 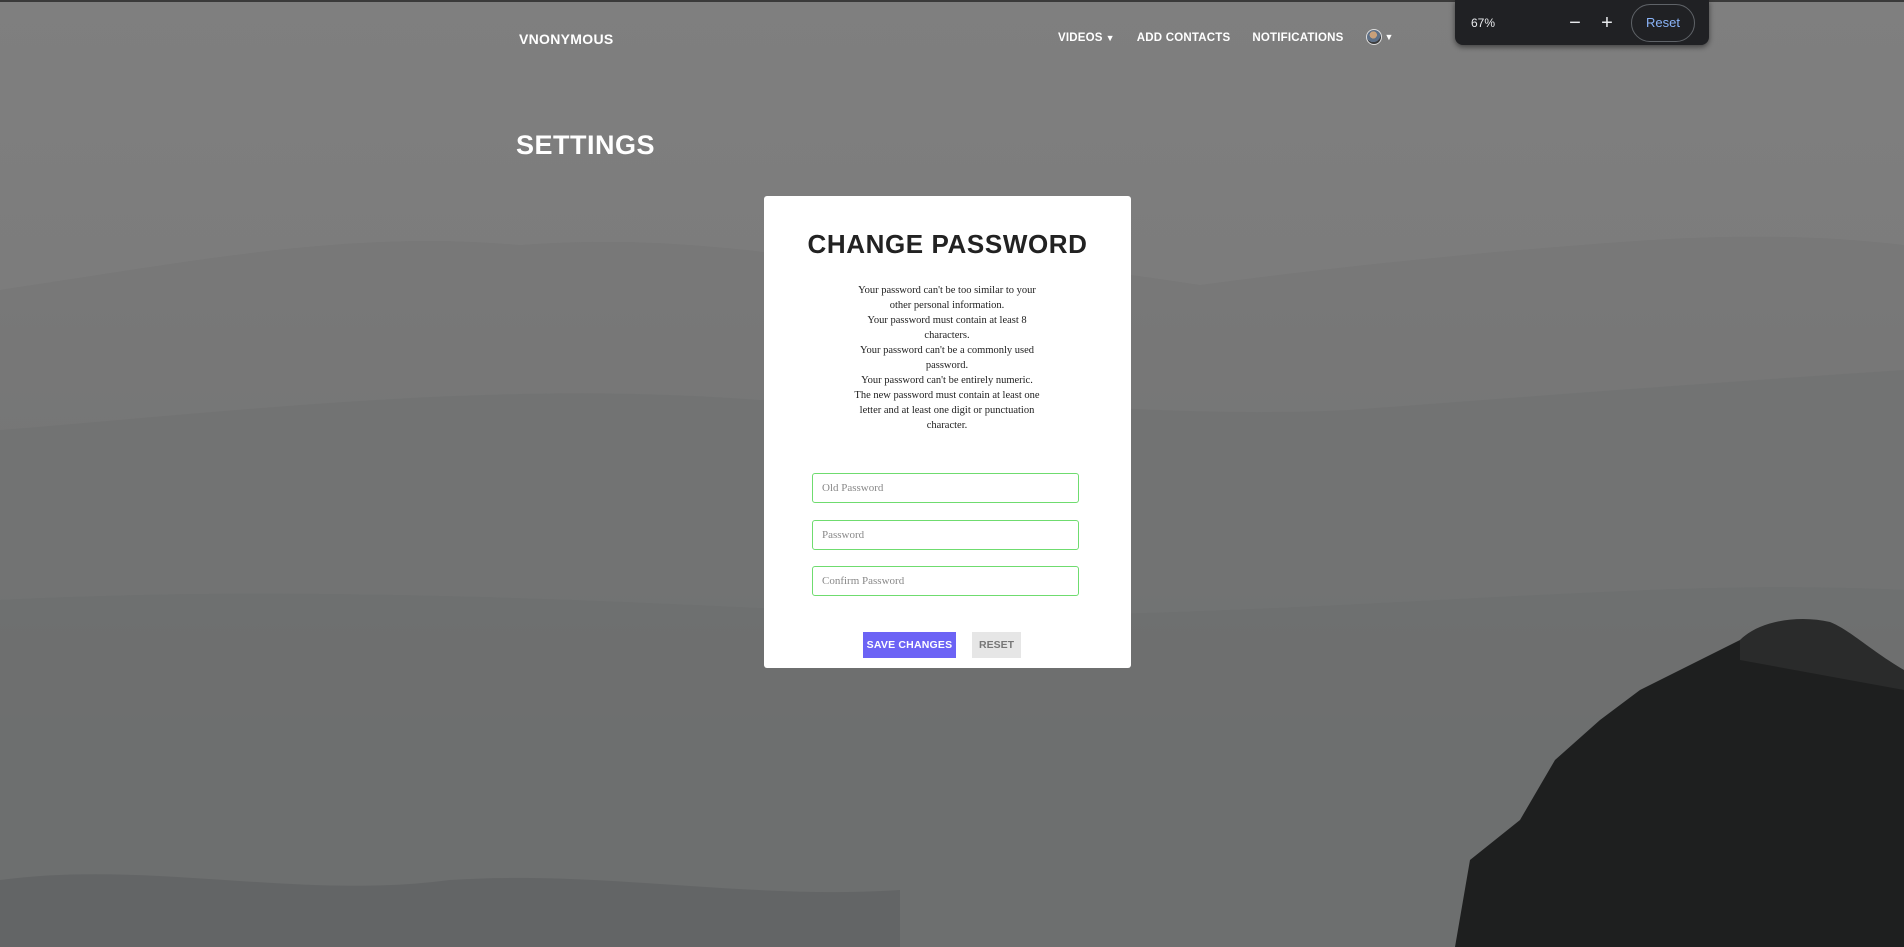 What do you see at coordinates (1297, 38) in the screenshot?
I see `nav-notifications: NOTIFICATIONS` at bounding box center [1297, 38].